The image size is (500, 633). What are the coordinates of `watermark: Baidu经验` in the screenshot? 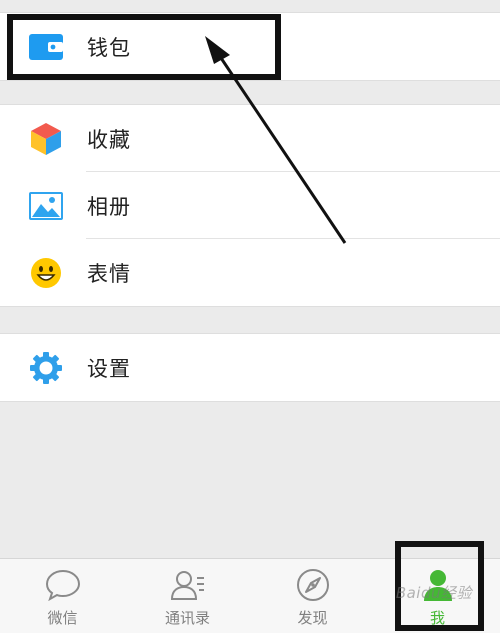 It's located at (433, 593).